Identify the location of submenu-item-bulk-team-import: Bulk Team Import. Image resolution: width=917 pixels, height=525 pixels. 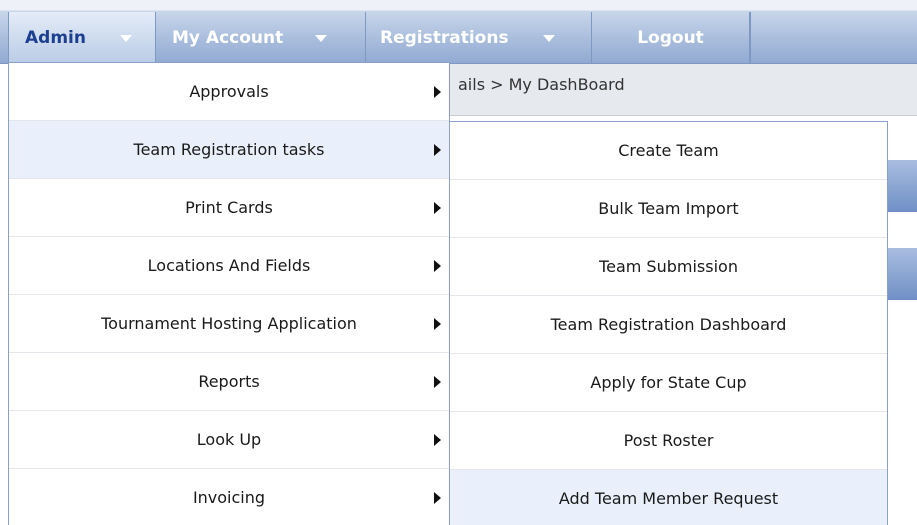
(668, 209).